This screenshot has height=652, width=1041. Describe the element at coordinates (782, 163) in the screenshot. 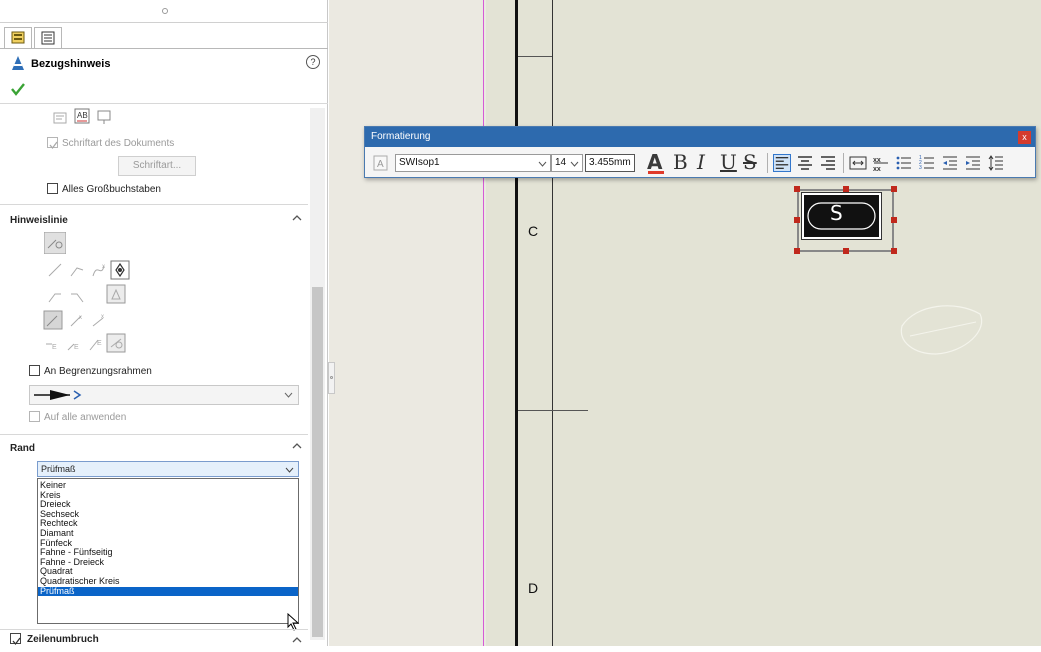

I see `align-left-icon` at that location.